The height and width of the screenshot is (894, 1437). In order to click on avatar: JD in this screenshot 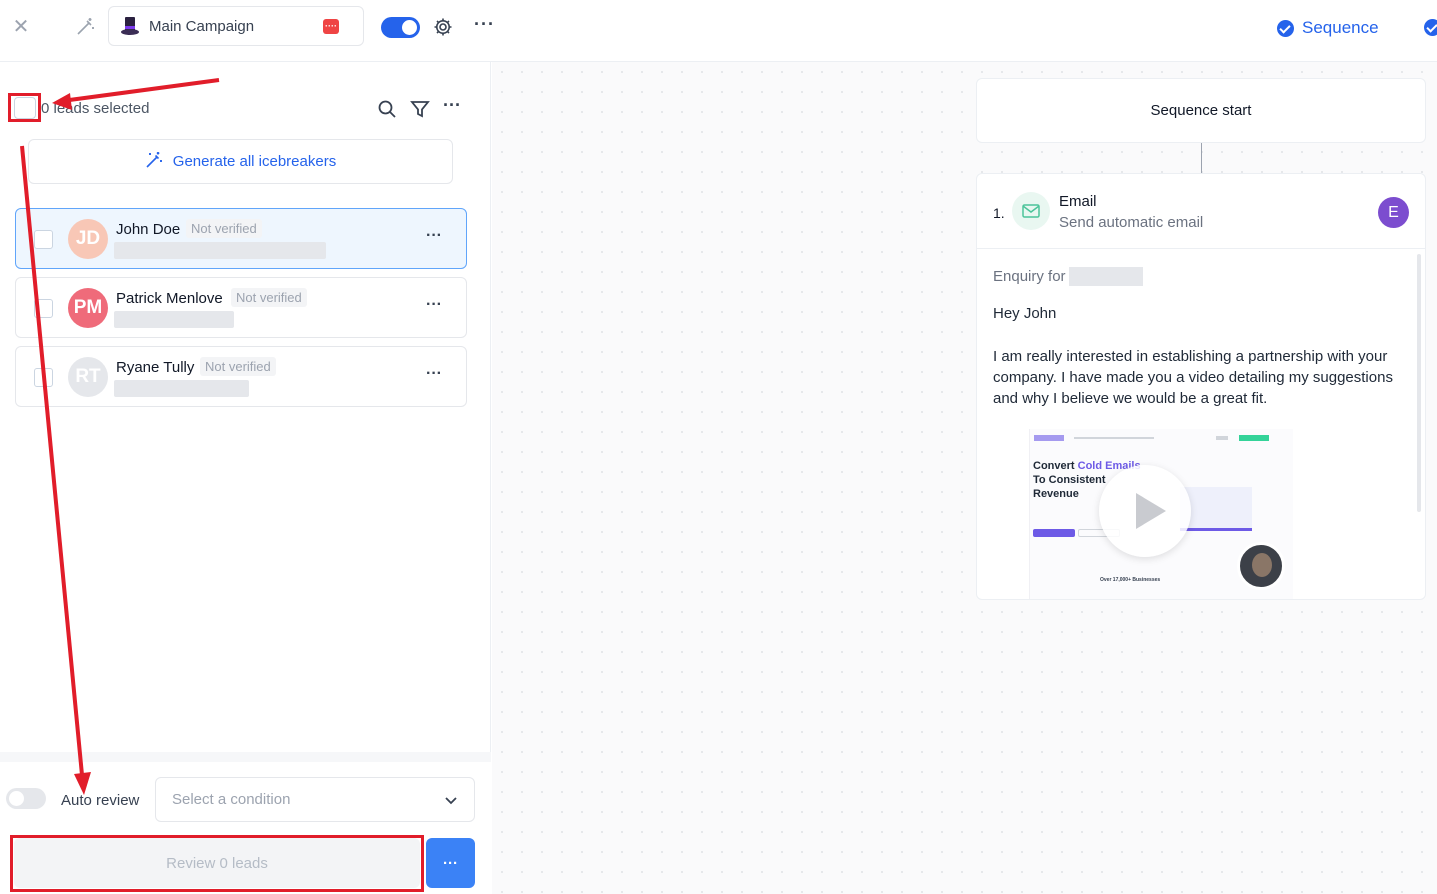, I will do `click(88, 239)`.